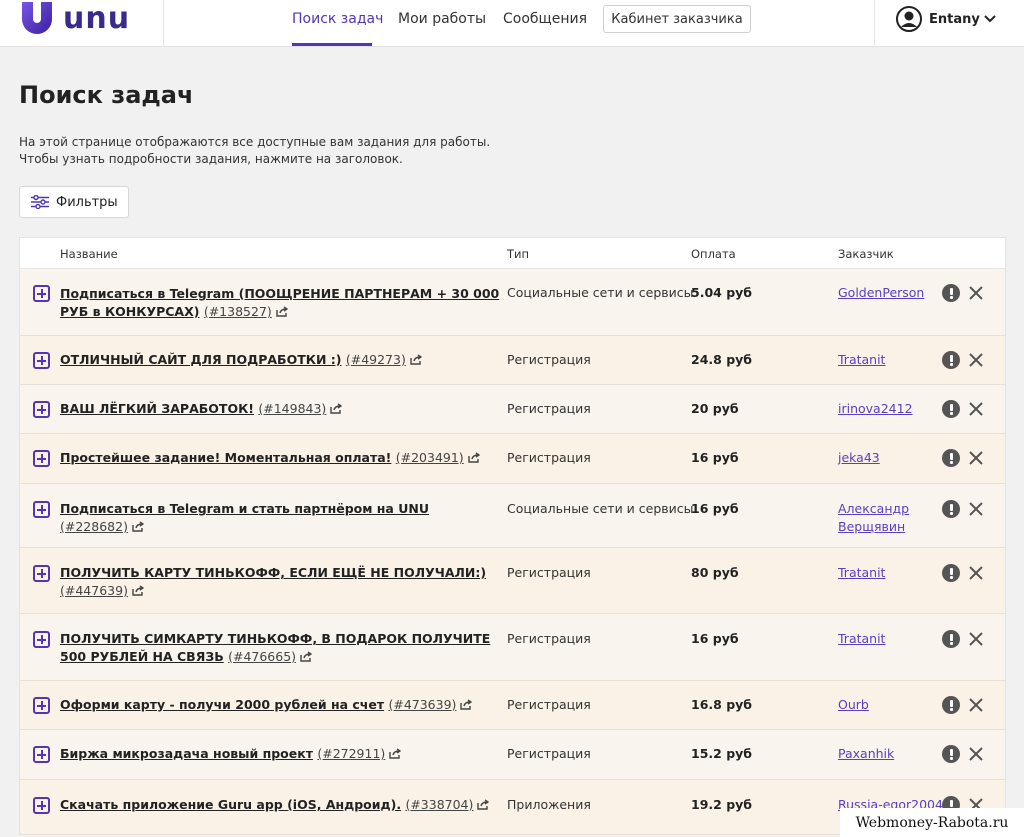 The image size is (1024, 837). Describe the element at coordinates (292, 408) in the screenshot. I see `task-id: (#149843)` at that location.